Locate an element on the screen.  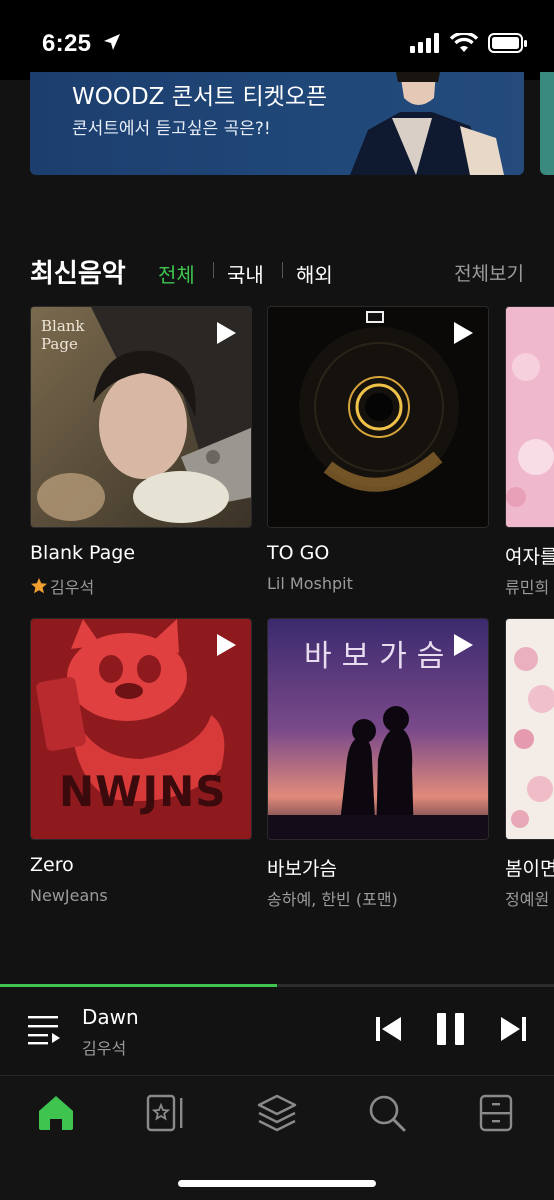
next-banner-peek is located at coordinates (547, 123).